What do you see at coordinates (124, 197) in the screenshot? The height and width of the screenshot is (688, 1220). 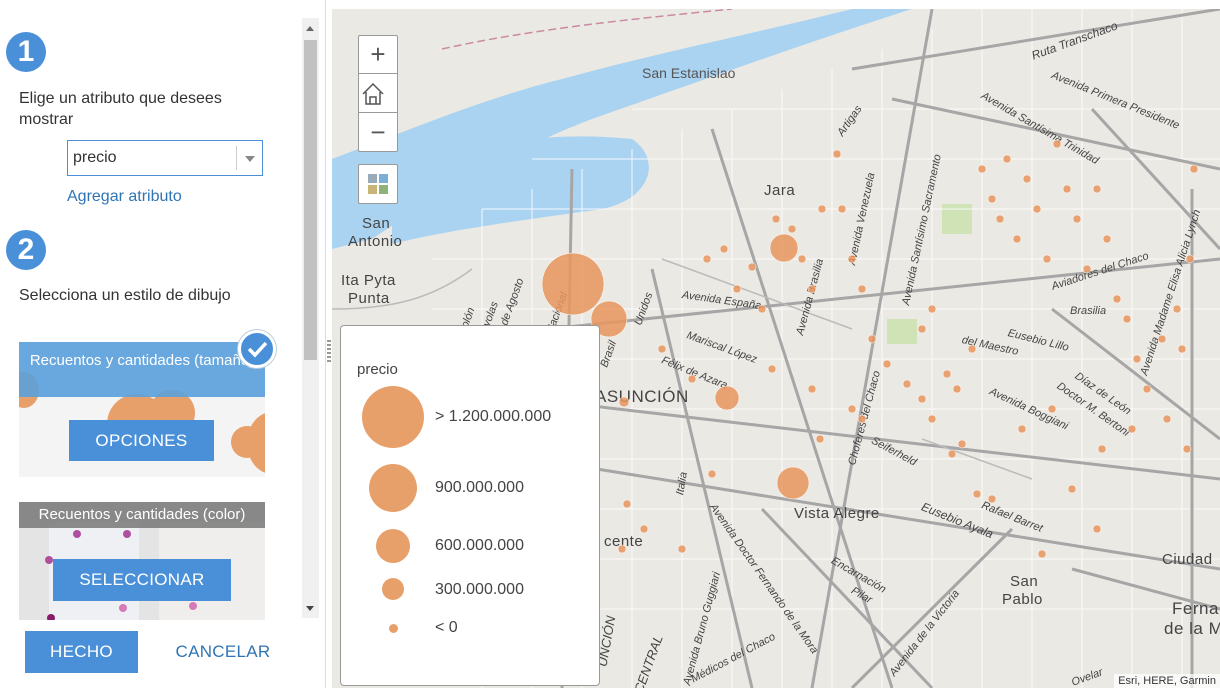 I see `add-attribute-link: Agregar atributo` at bounding box center [124, 197].